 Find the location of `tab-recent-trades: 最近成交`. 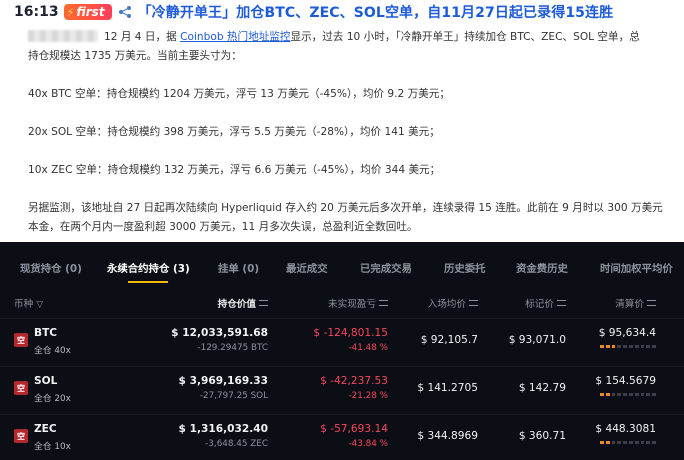

tab-recent-trades: 最近成交 is located at coordinates (307, 267).